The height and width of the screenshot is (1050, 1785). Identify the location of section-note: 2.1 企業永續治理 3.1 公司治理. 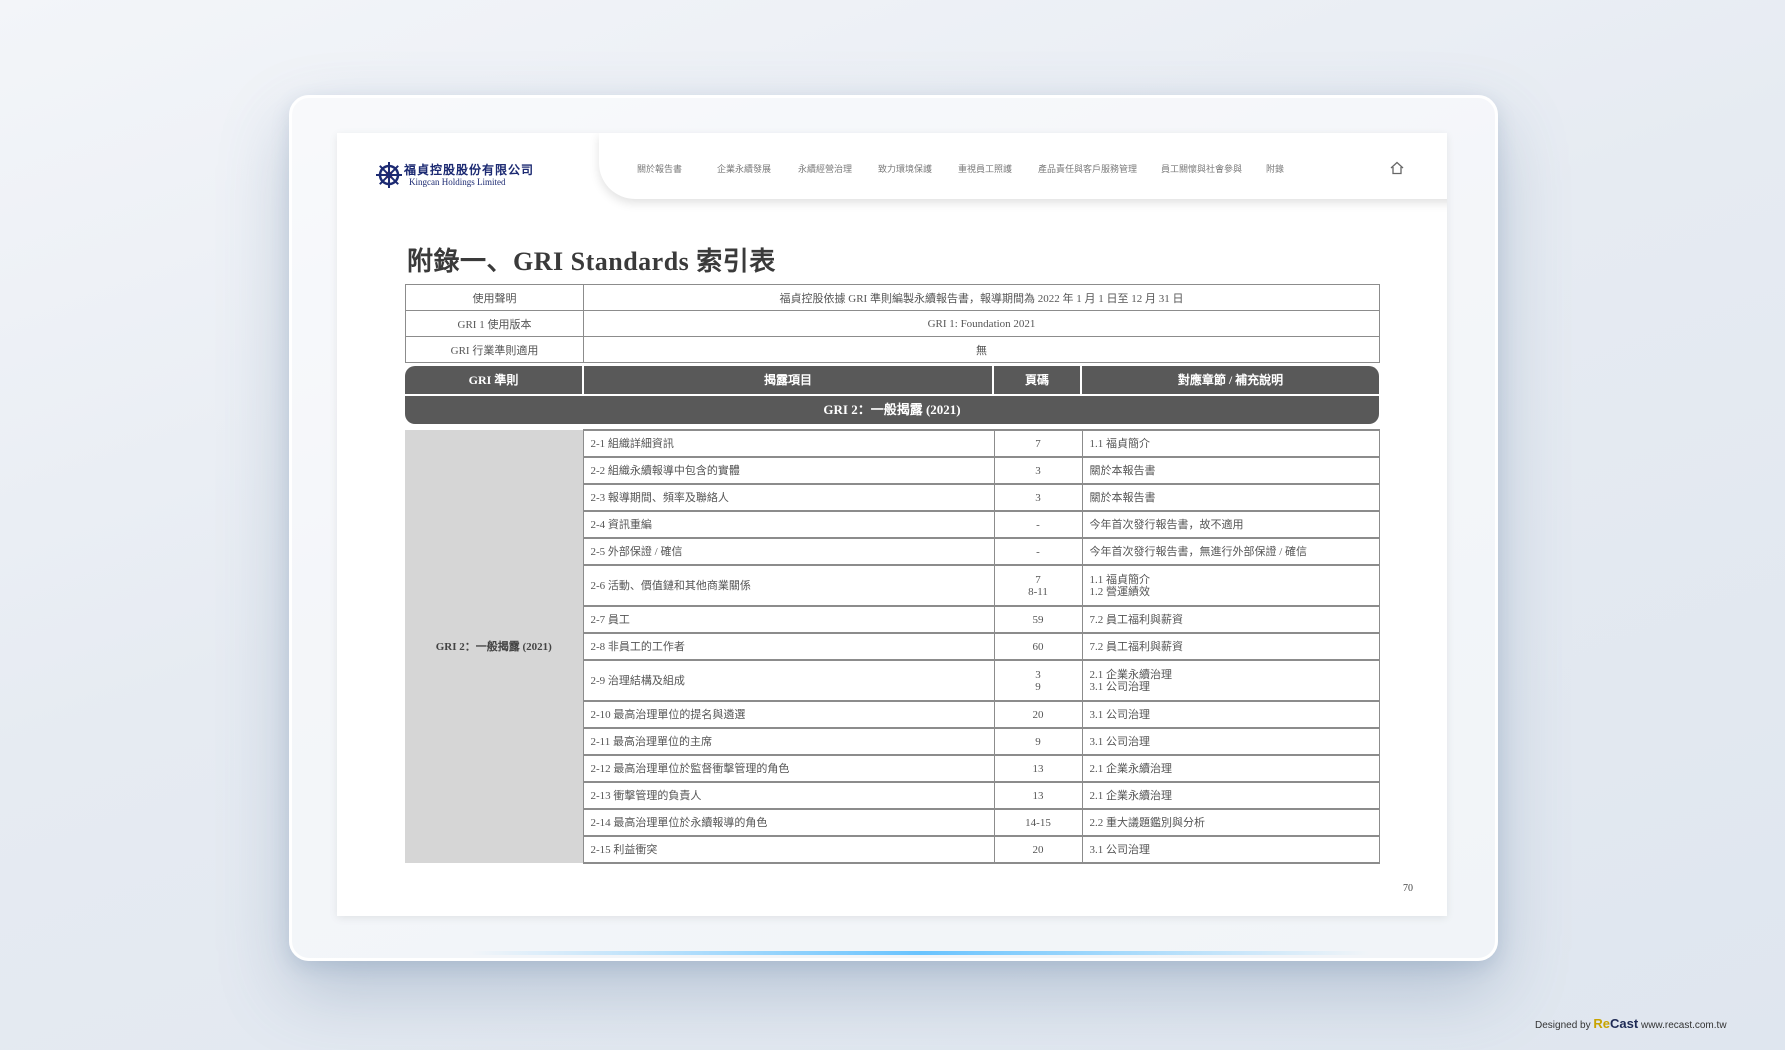
(1230, 680).